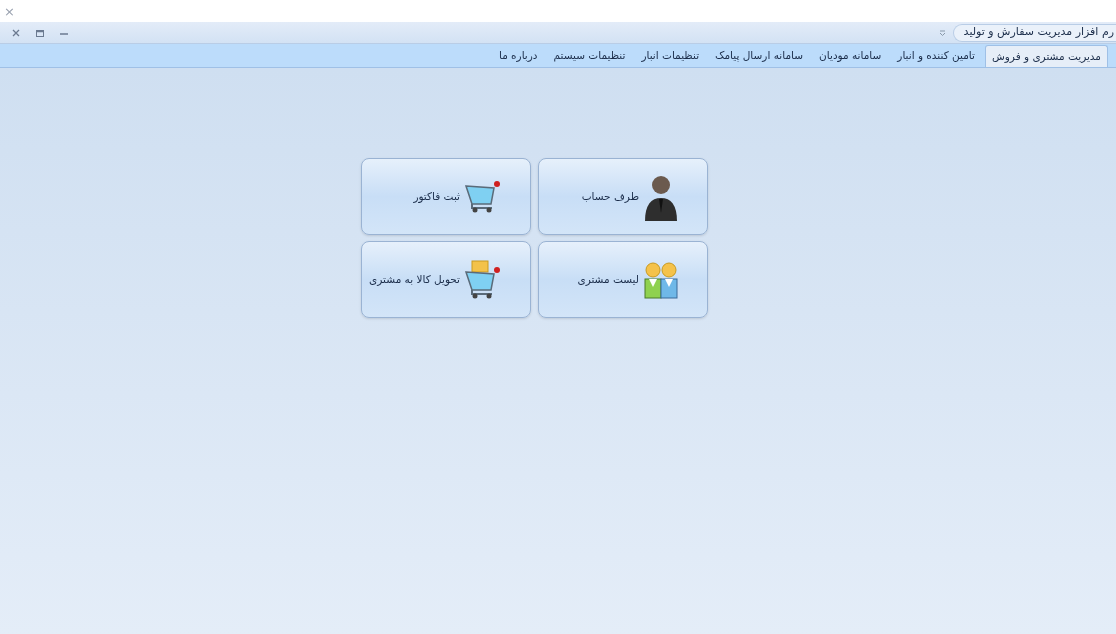 The image size is (1116, 634). I want to click on tab: تنظیمات انبار, so click(670, 56).